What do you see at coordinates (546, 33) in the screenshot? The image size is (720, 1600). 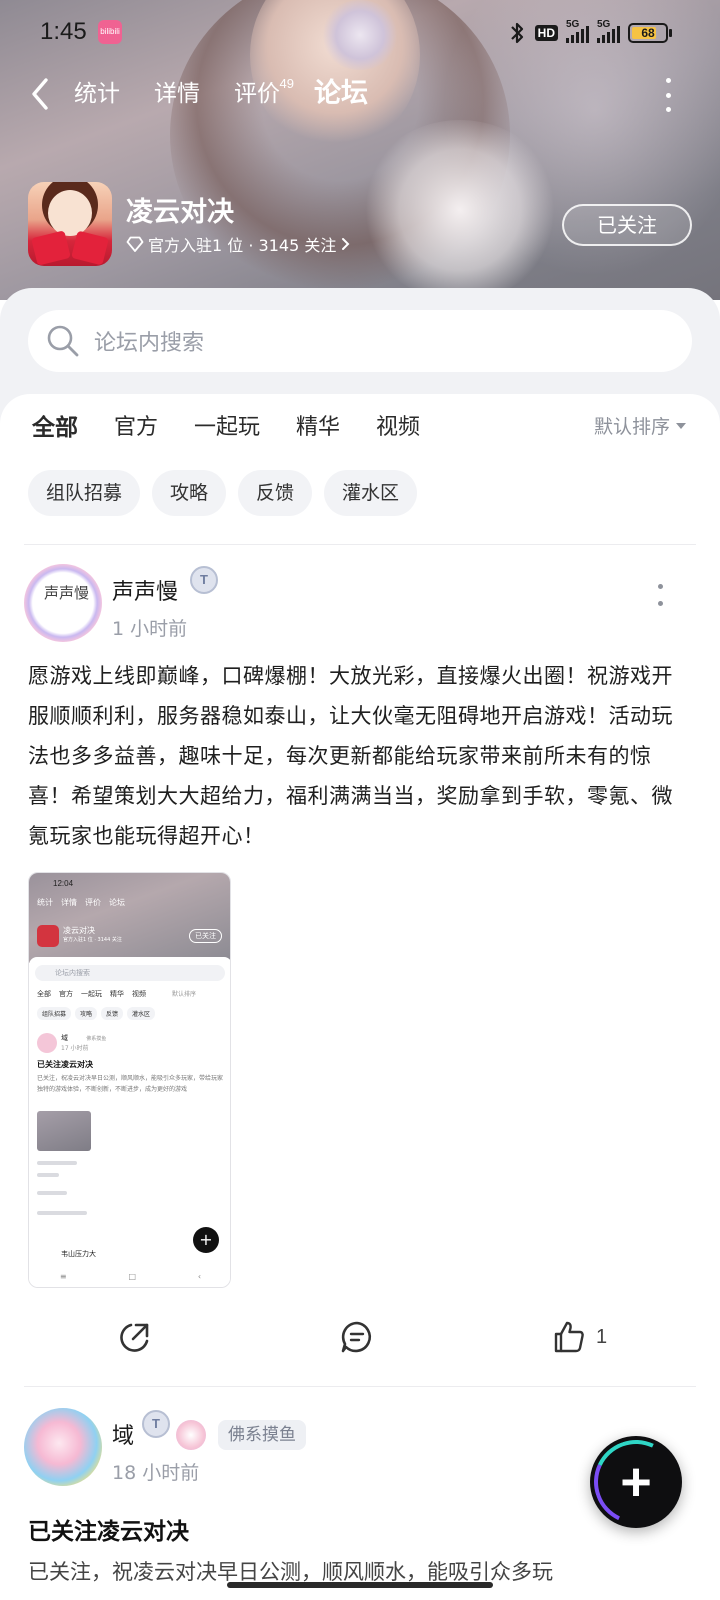 I see `hd-icon: HD` at bounding box center [546, 33].